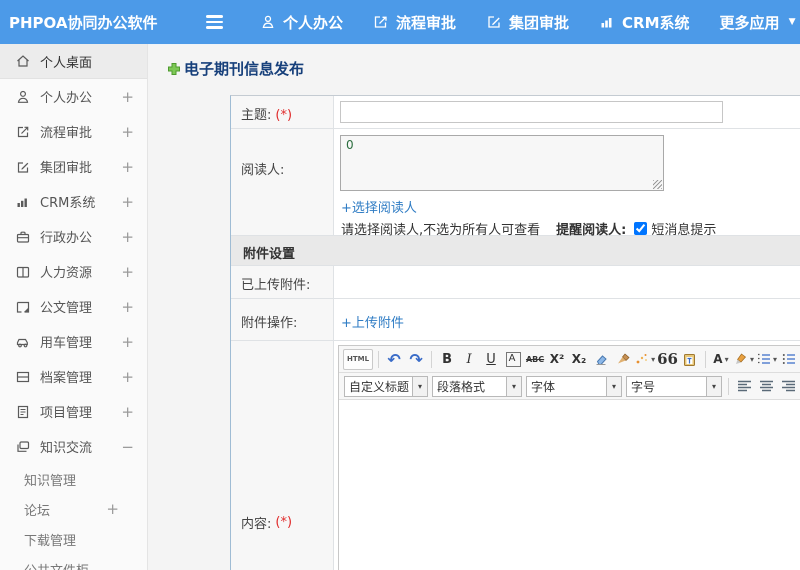  I want to click on sidebar-item-label: 档案管理, so click(66, 378).